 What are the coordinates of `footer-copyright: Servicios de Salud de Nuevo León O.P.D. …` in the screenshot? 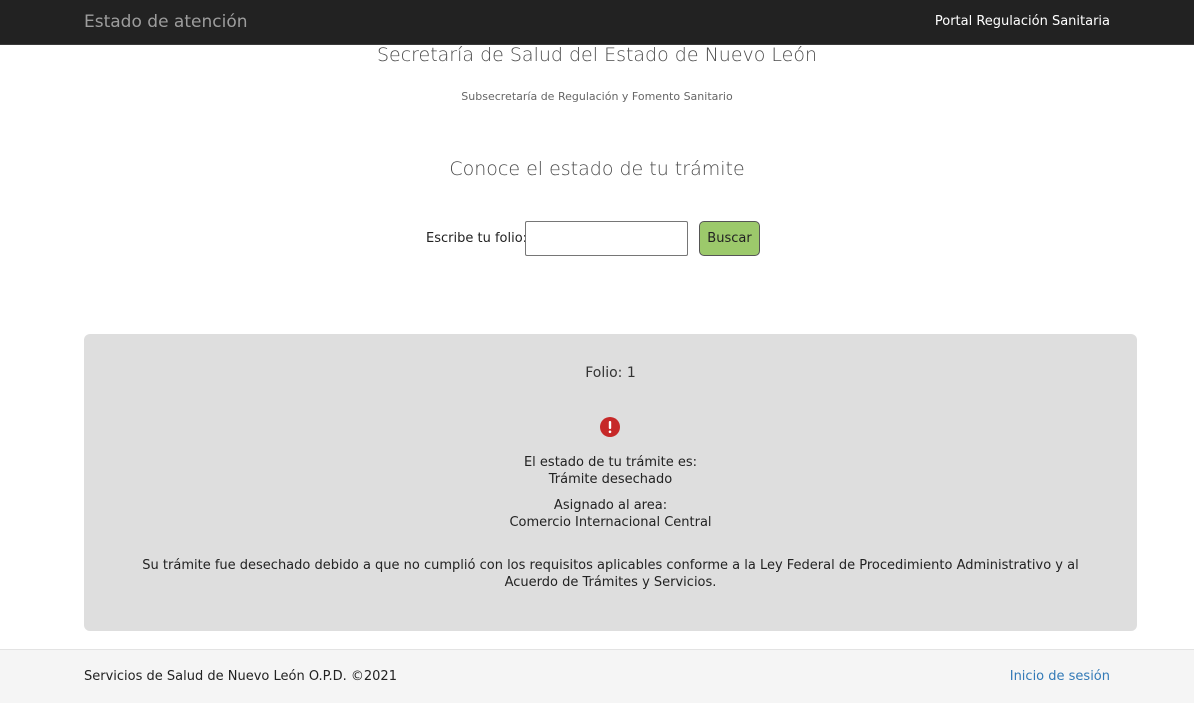 It's located at (240, 676).